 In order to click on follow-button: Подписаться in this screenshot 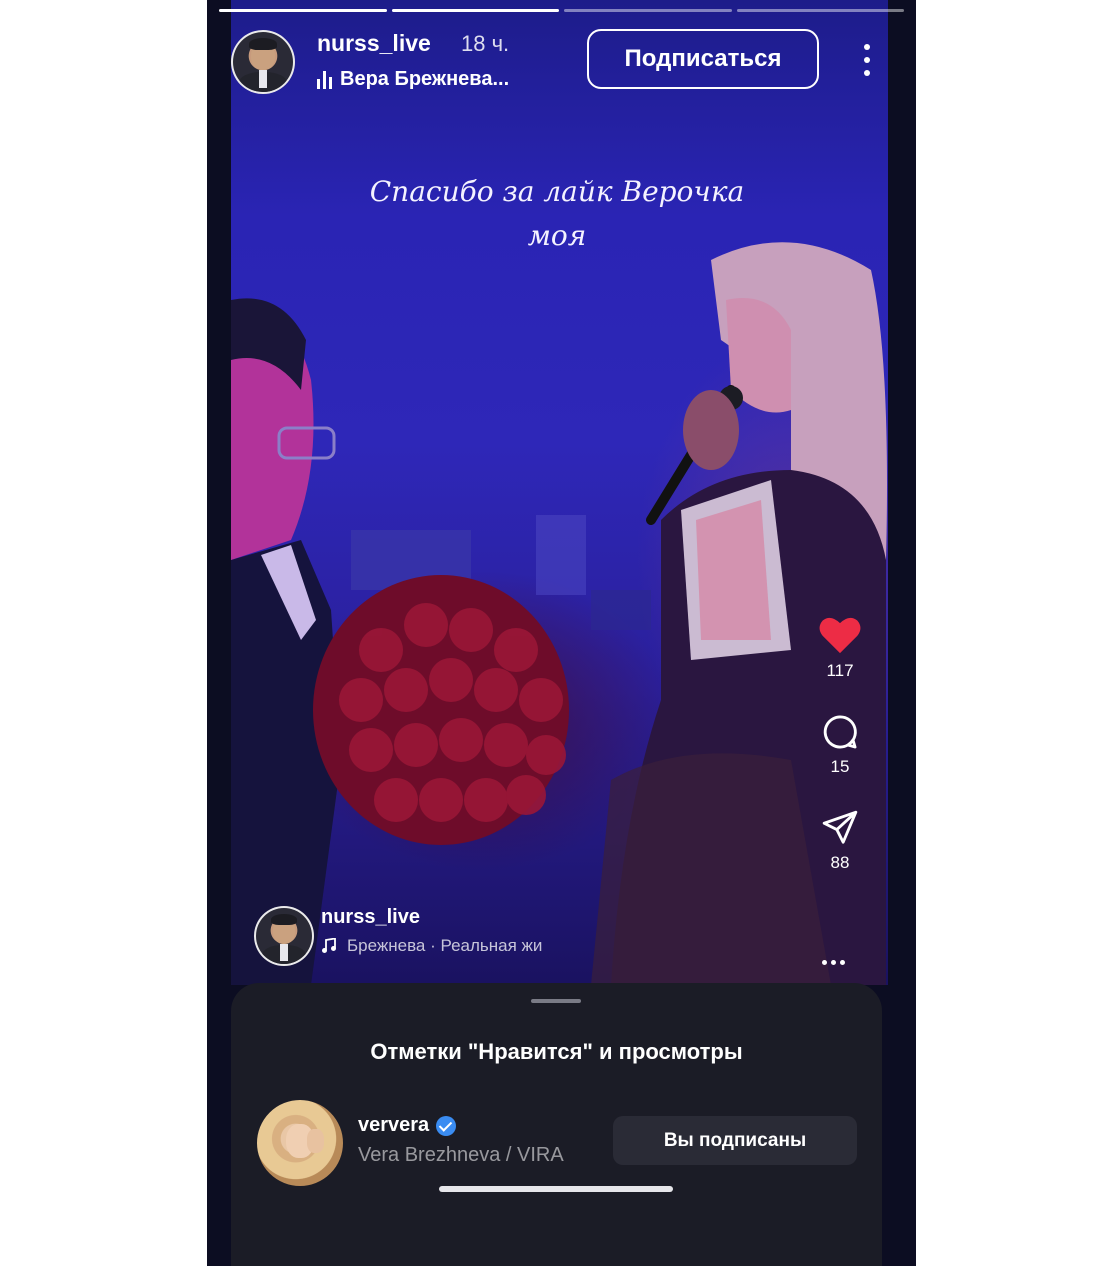, I will do `click(703, 59)`.